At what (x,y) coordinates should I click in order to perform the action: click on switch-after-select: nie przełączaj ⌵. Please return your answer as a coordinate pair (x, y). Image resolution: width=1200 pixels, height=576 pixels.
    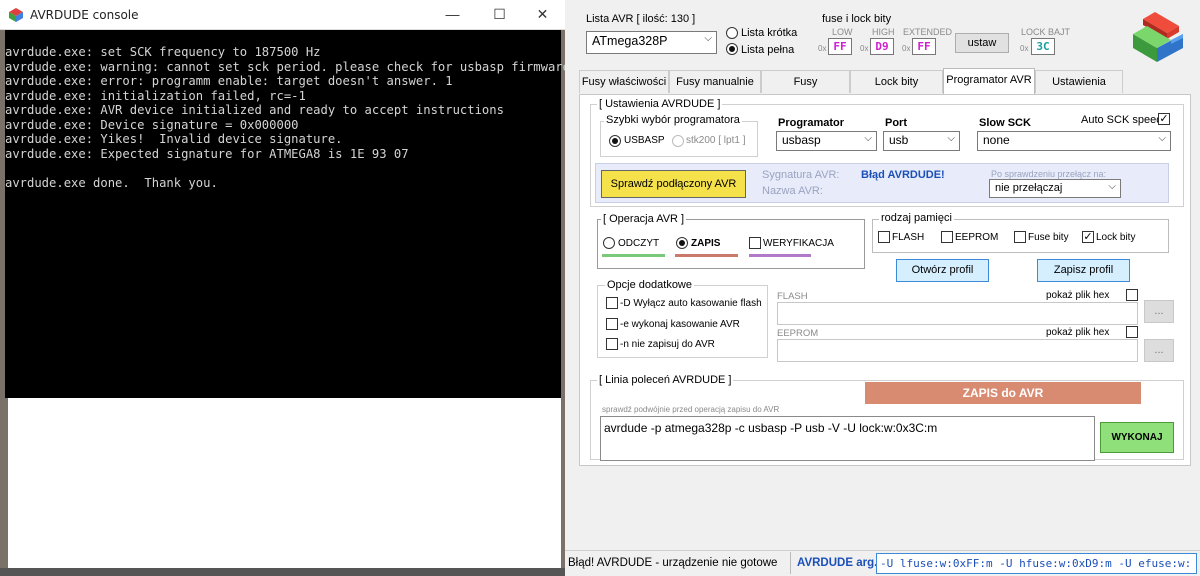
    Looking at the image, I should click on (1055, 188).